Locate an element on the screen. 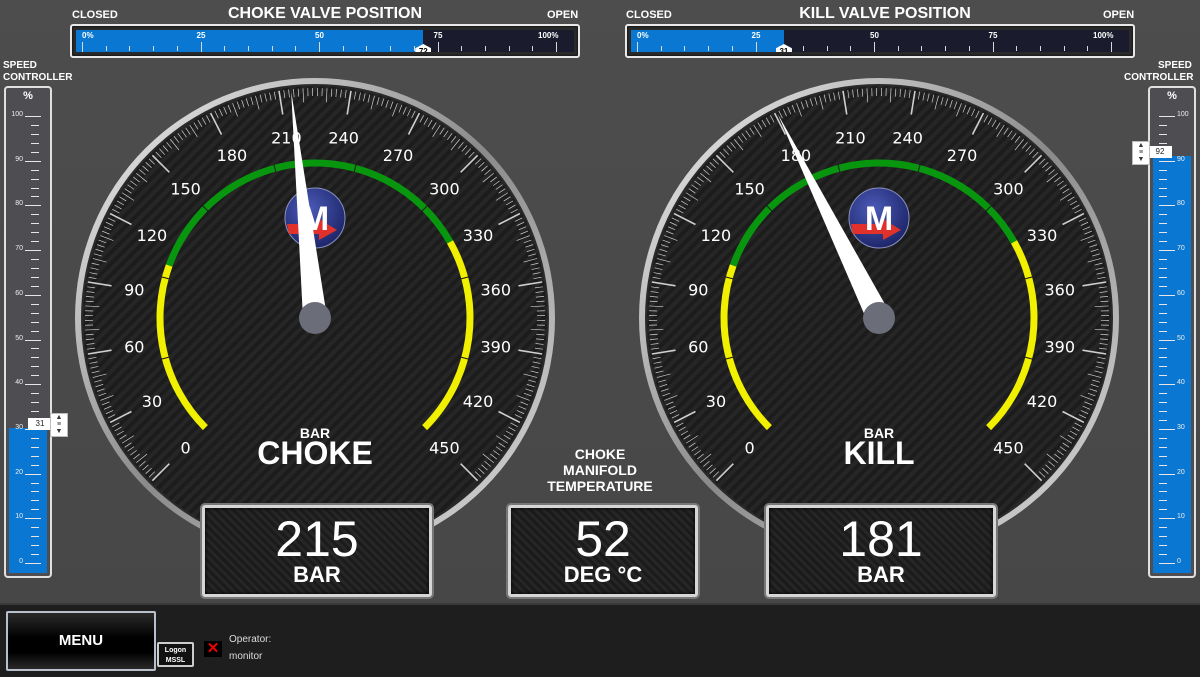 This screenshot has height=677, width=1200. scale-label: 240 is located at coordinates (343, 137).